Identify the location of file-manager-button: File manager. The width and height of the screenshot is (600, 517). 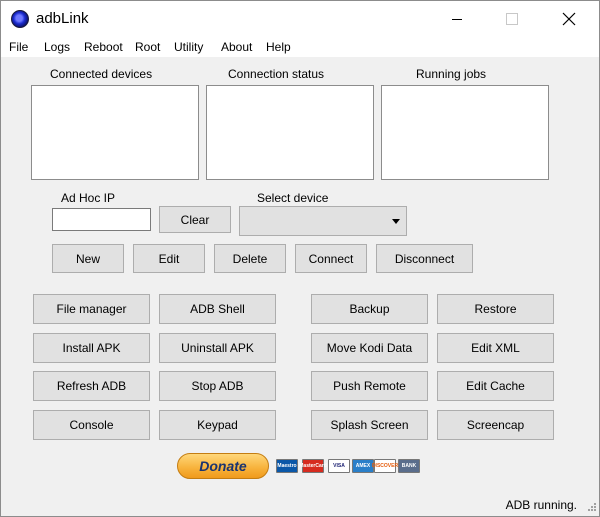
(91, 309).